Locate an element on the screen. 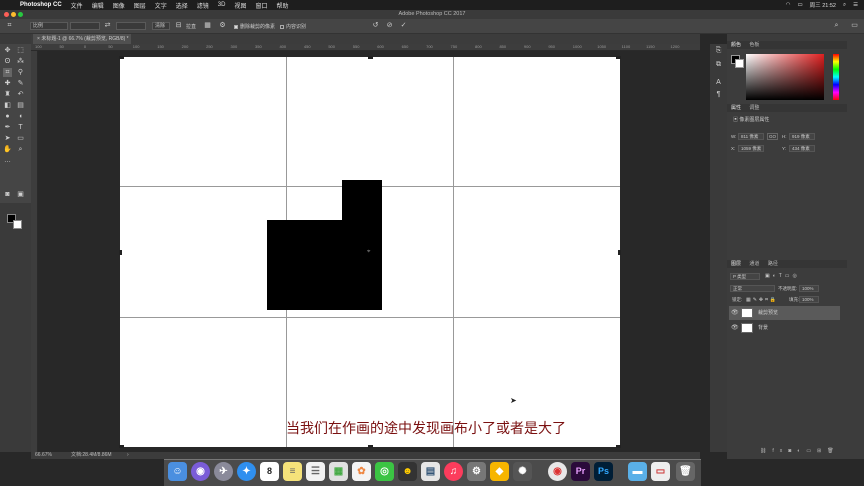 This screenshot has height=486, width=864. crop-handle-left is located at coordinates (120, 252).